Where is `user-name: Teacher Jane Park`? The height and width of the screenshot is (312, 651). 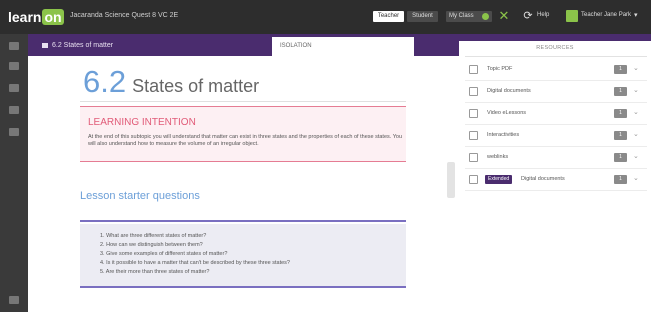 user-name: Teacher Jane Park is located at coordinates (606, 15).